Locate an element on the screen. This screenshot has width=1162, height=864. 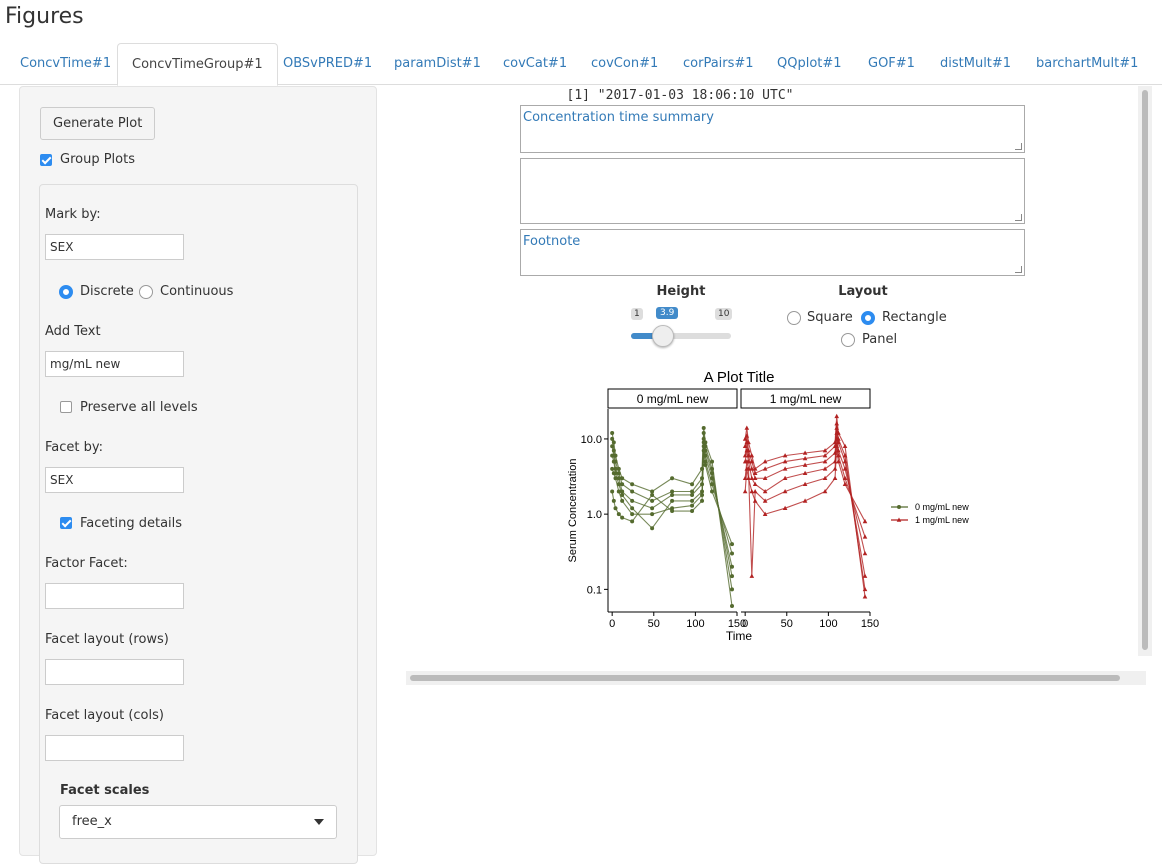
chevron-down-icon is located at coordinates (319, 822).